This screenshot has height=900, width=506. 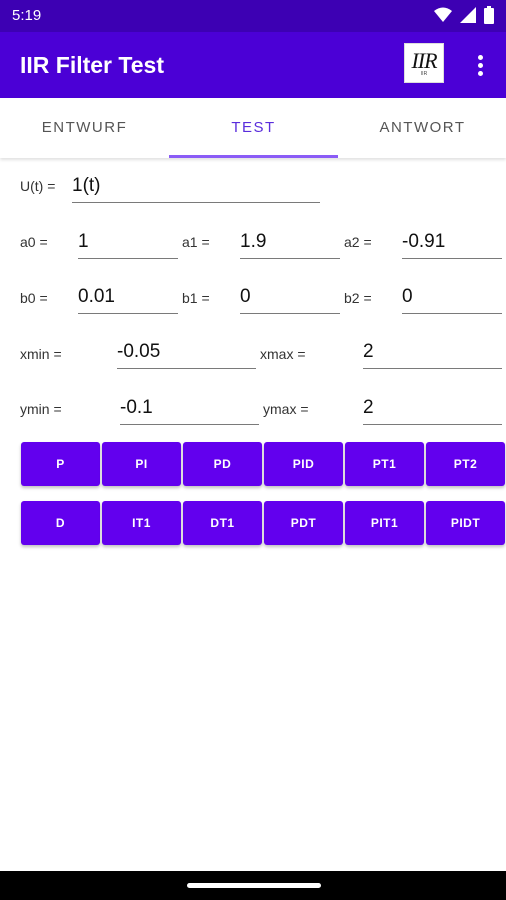 I want to click on system-nav-bar, so click(x=253, y=885).